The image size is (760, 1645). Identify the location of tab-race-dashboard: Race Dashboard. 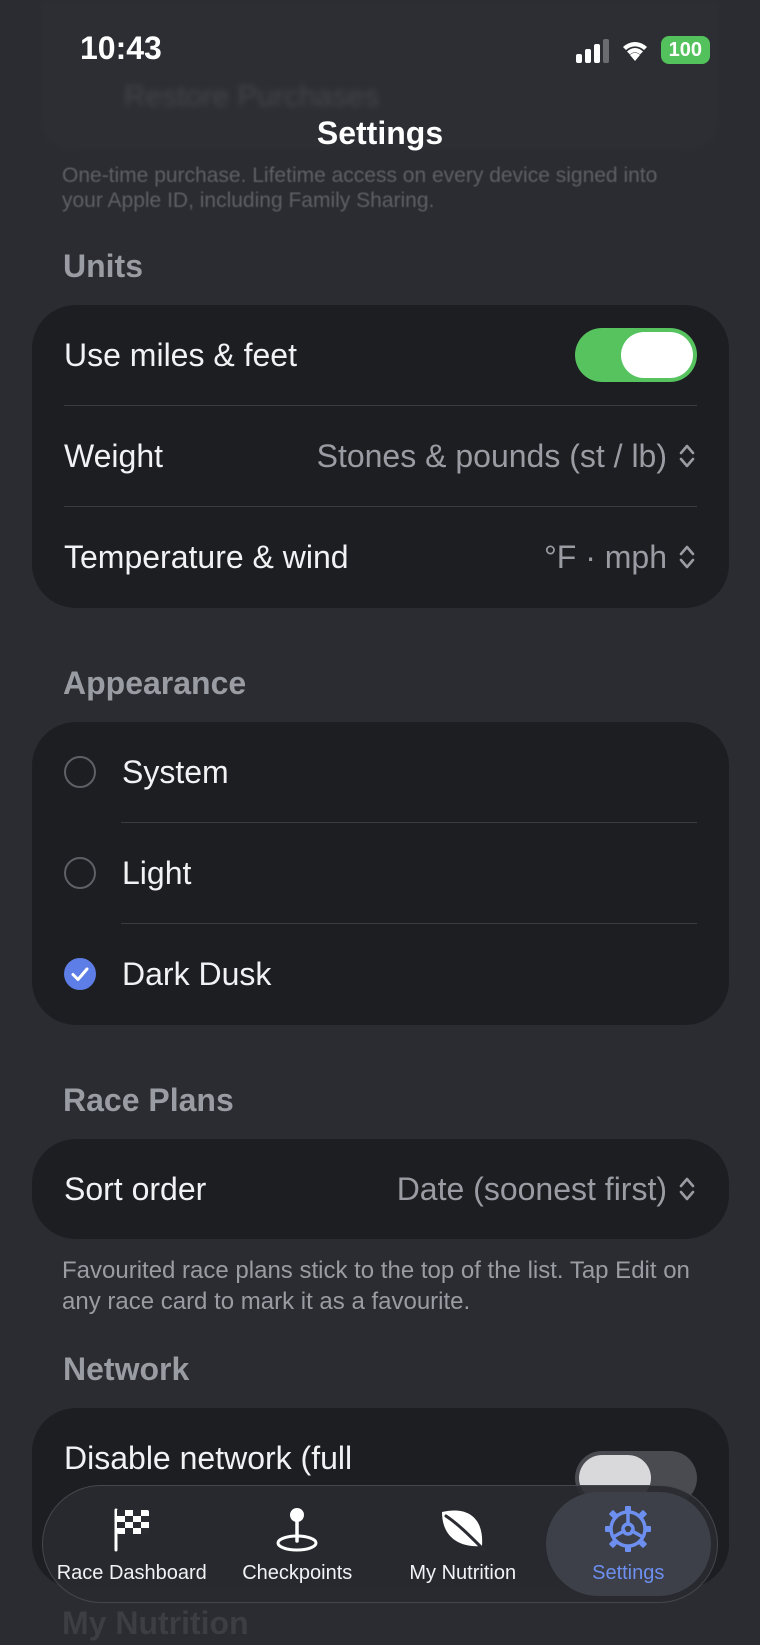
(132, 1544).